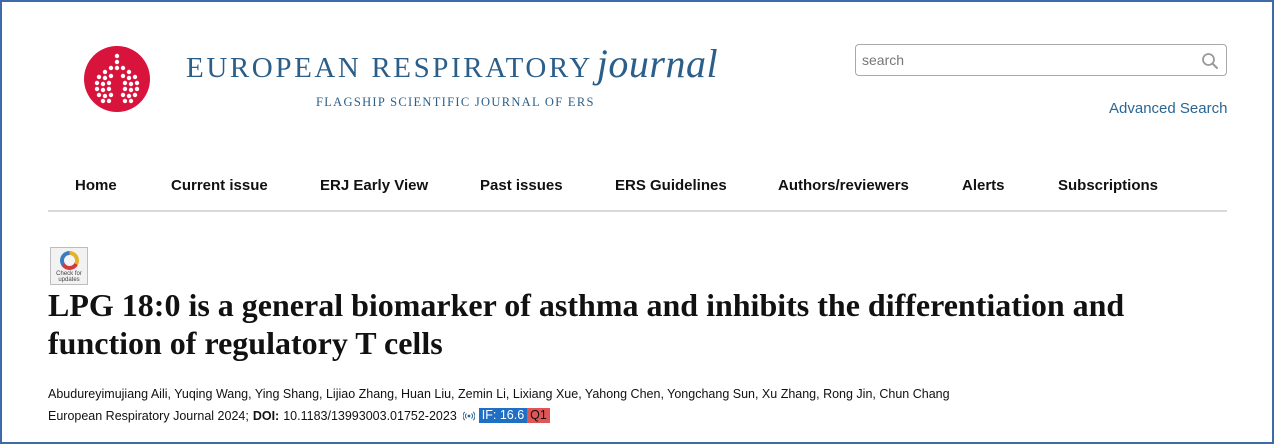 The image size is (1274, 444). What do you see at coordinates (468, 415) in the screenshot?
I see `broadcast-icon` at bounding box center [468, 415].